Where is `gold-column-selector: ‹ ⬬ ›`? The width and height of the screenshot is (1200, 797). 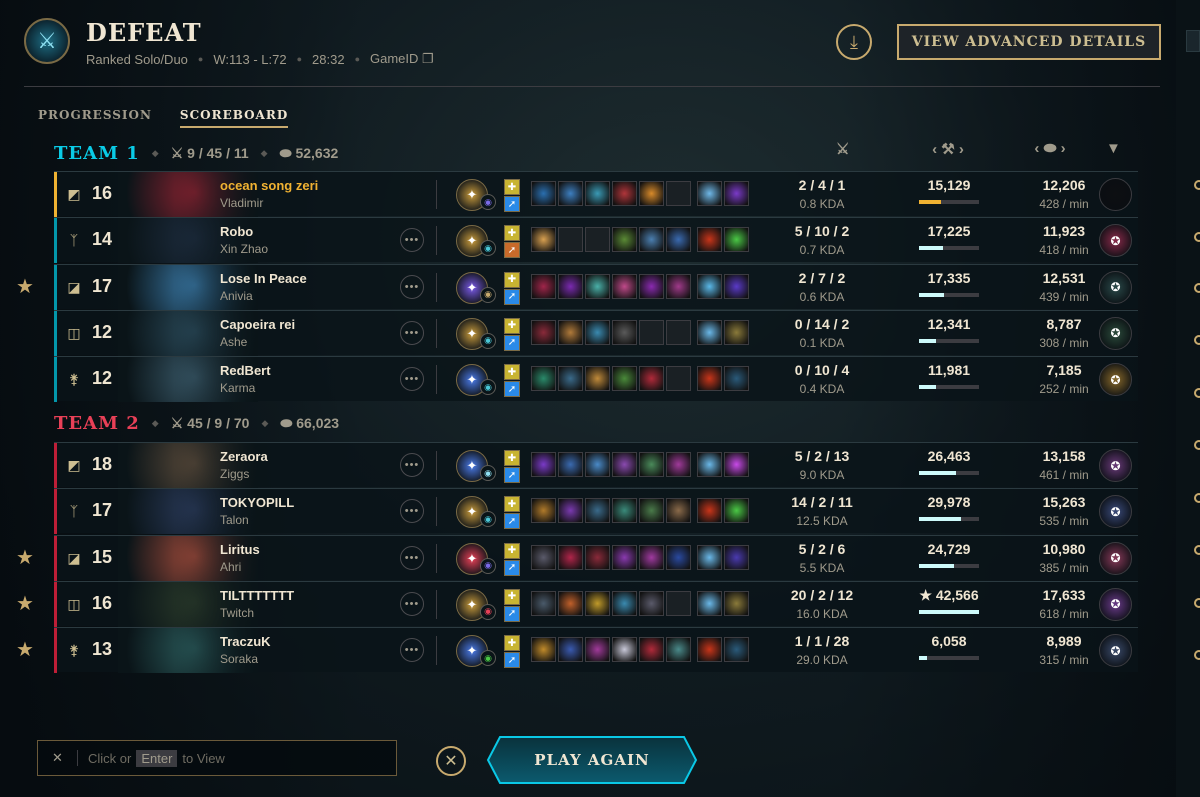 gold-column-selector: ‹ ⬬ › is located at coordinates (1050, 148).